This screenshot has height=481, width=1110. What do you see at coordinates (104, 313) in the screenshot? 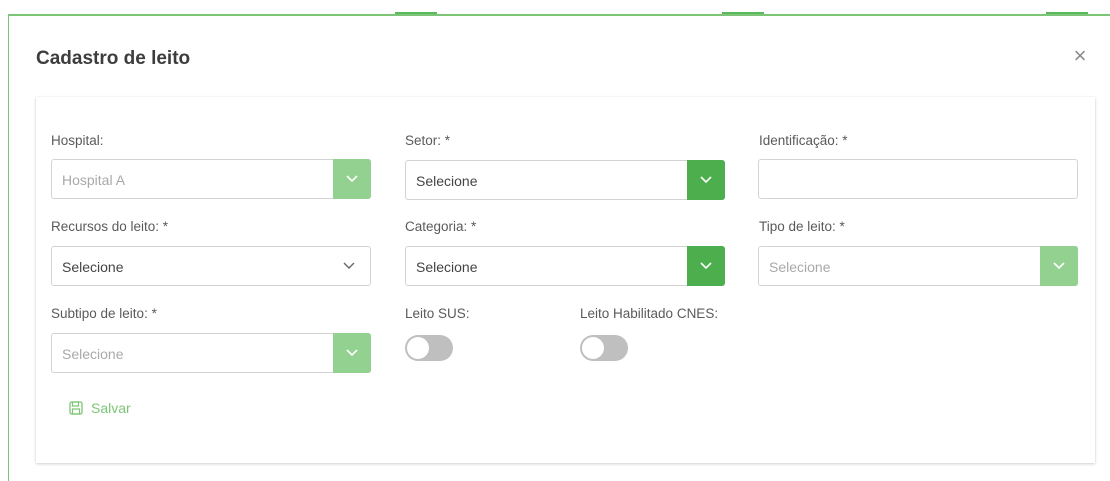
I see `subtipo-label: Subtipo de leito: *` at bounding box center [104, 313].